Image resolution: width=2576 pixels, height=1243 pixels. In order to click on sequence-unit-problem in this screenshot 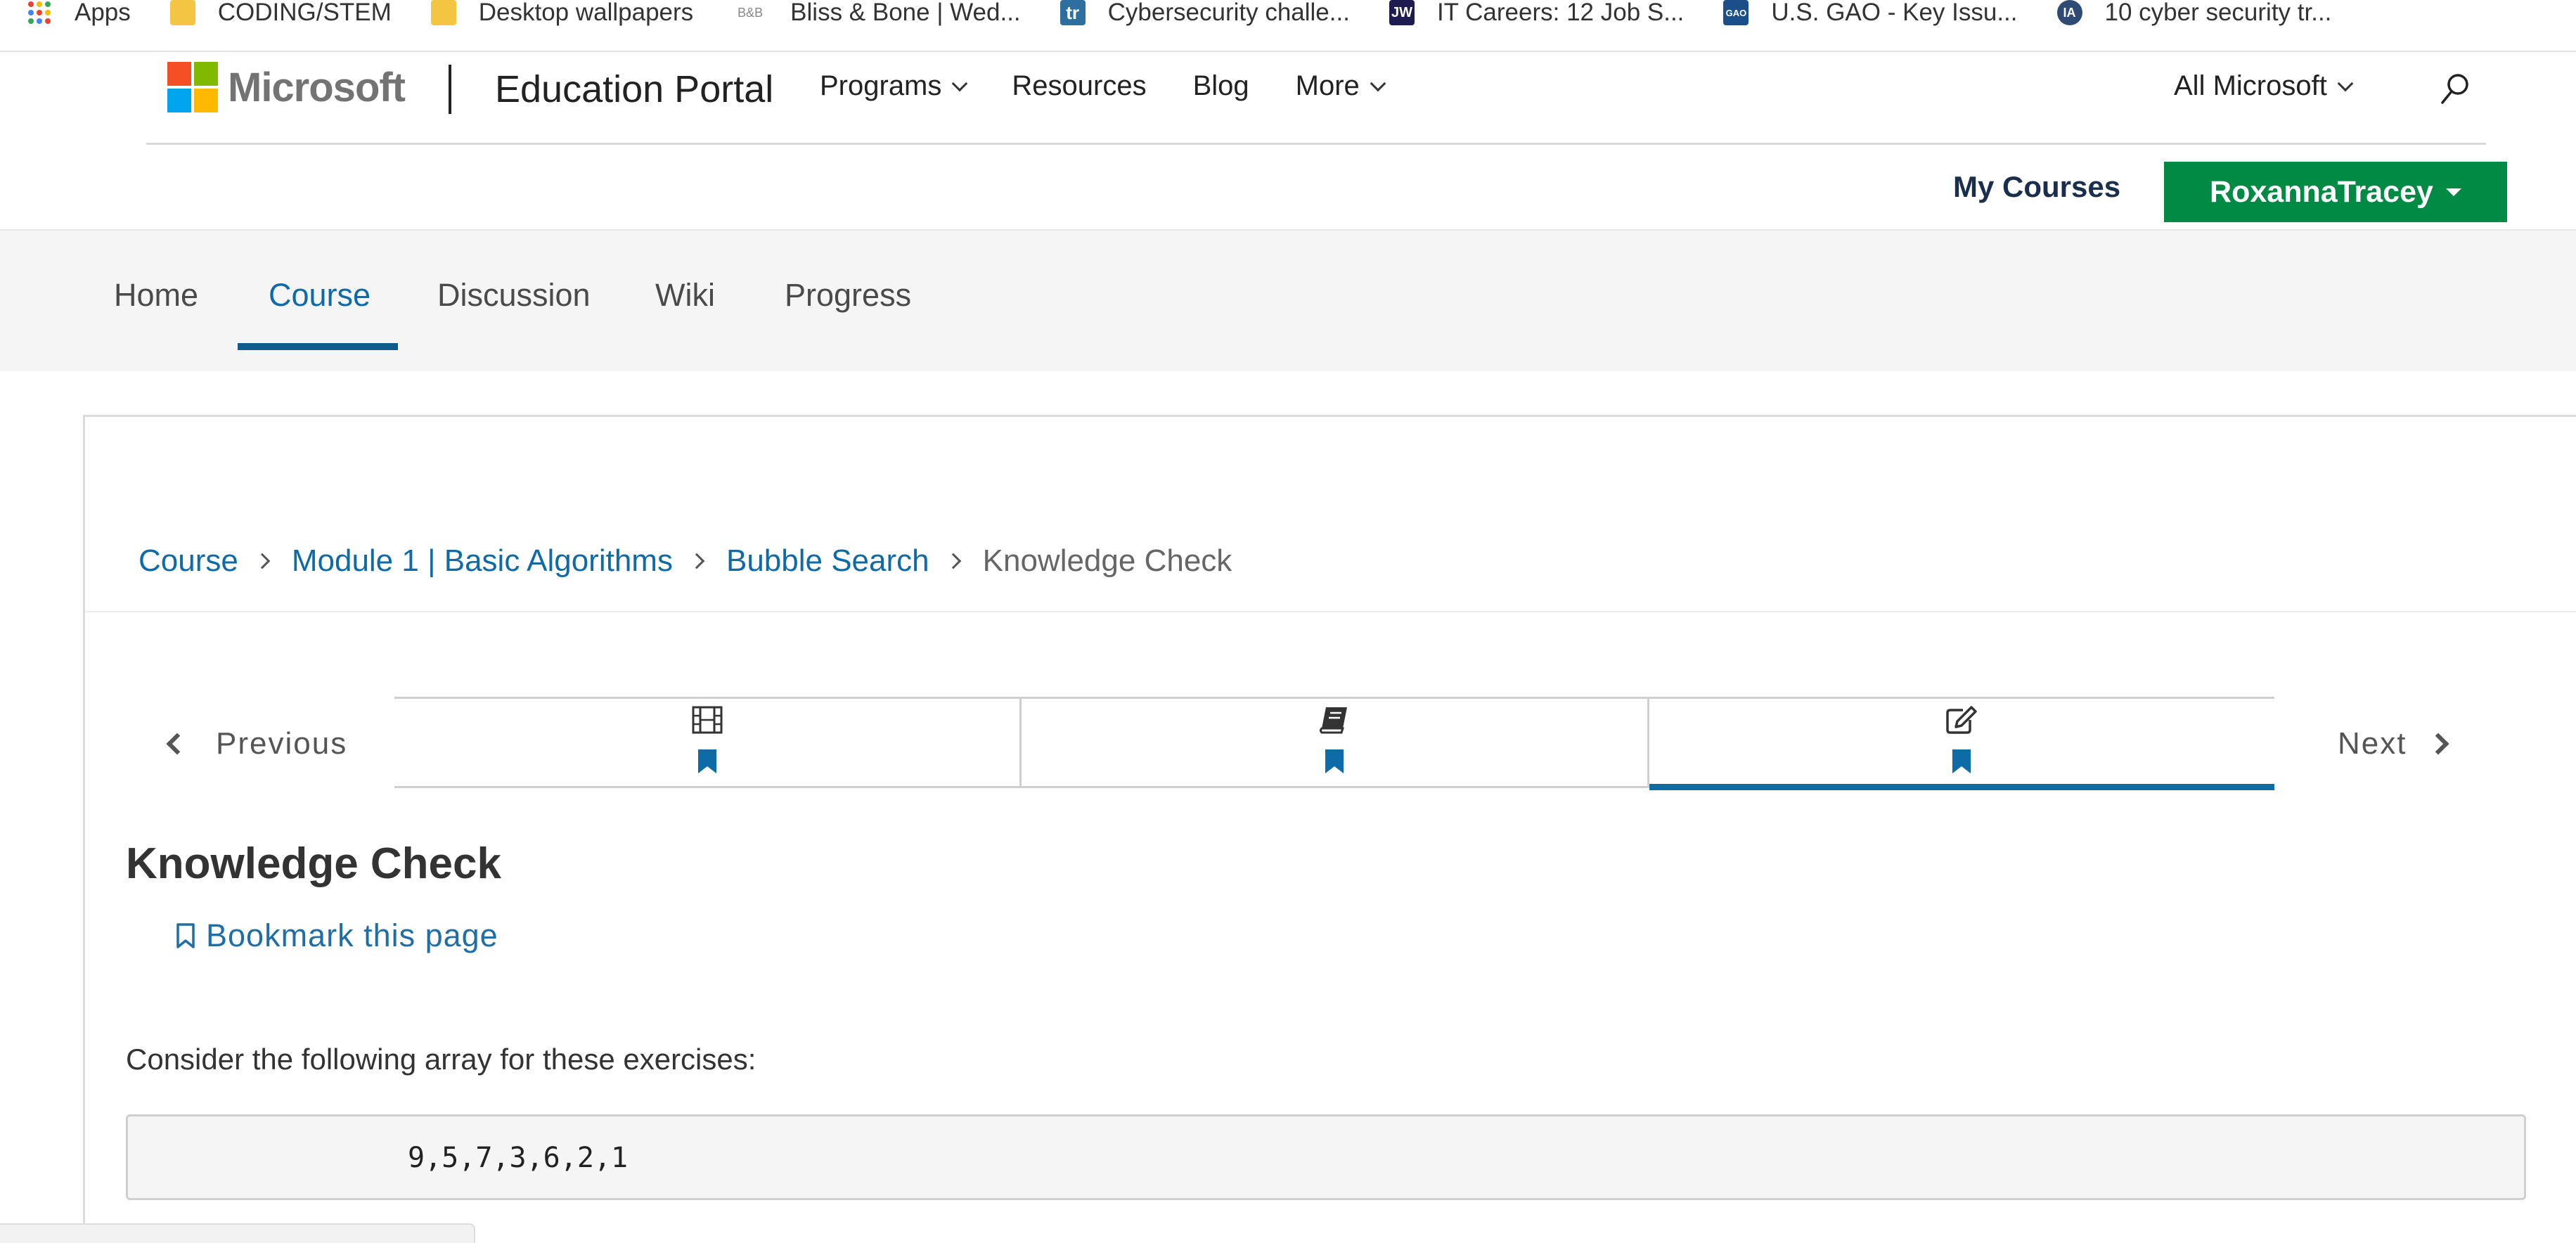, I will do `click(1962, 744)`.